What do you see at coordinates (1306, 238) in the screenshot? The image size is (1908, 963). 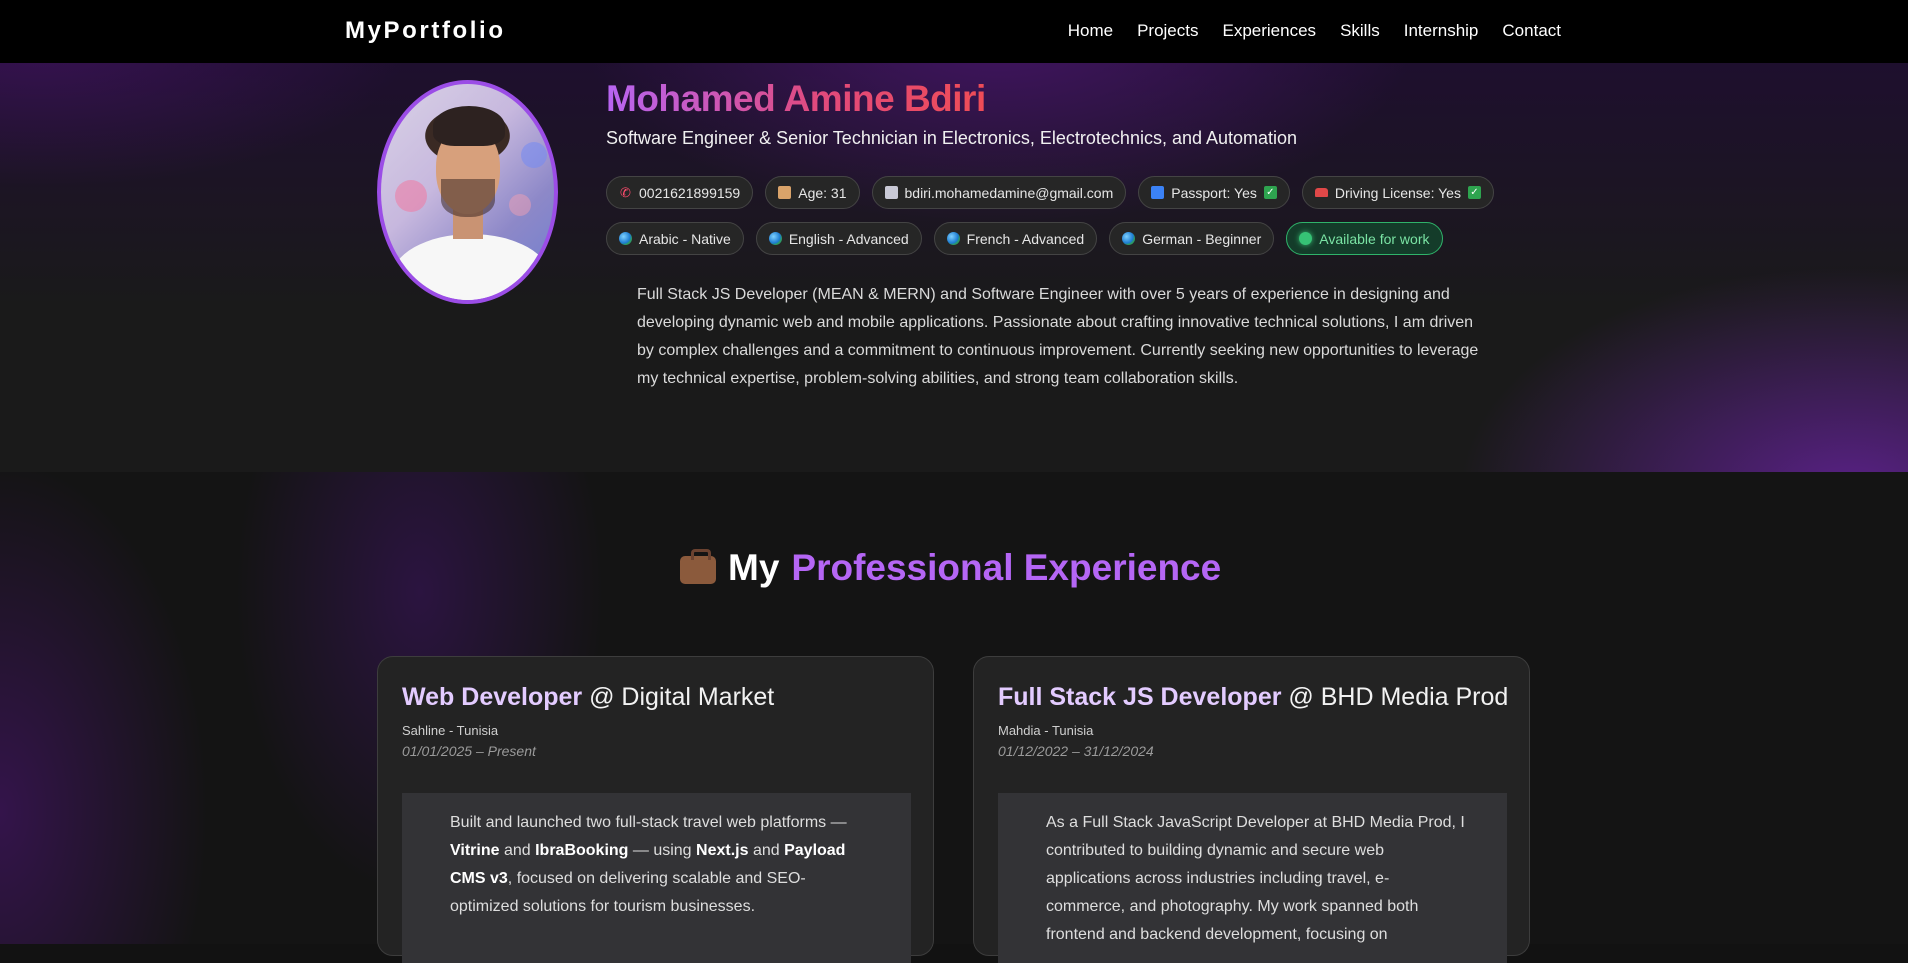 I see `status-dot-icon` at bounding box center [1306, 238].